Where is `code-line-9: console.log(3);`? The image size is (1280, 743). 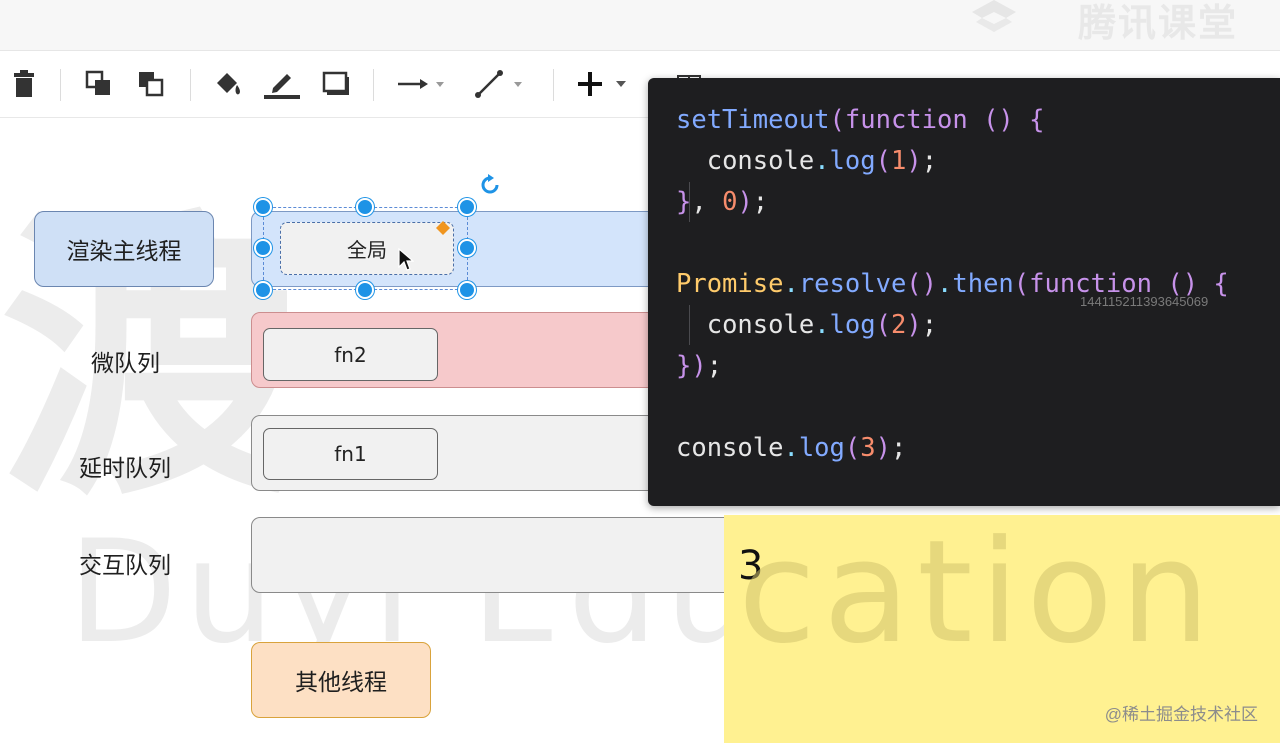 code-line-9: console.log(3); is located at coordinates (791, 448).